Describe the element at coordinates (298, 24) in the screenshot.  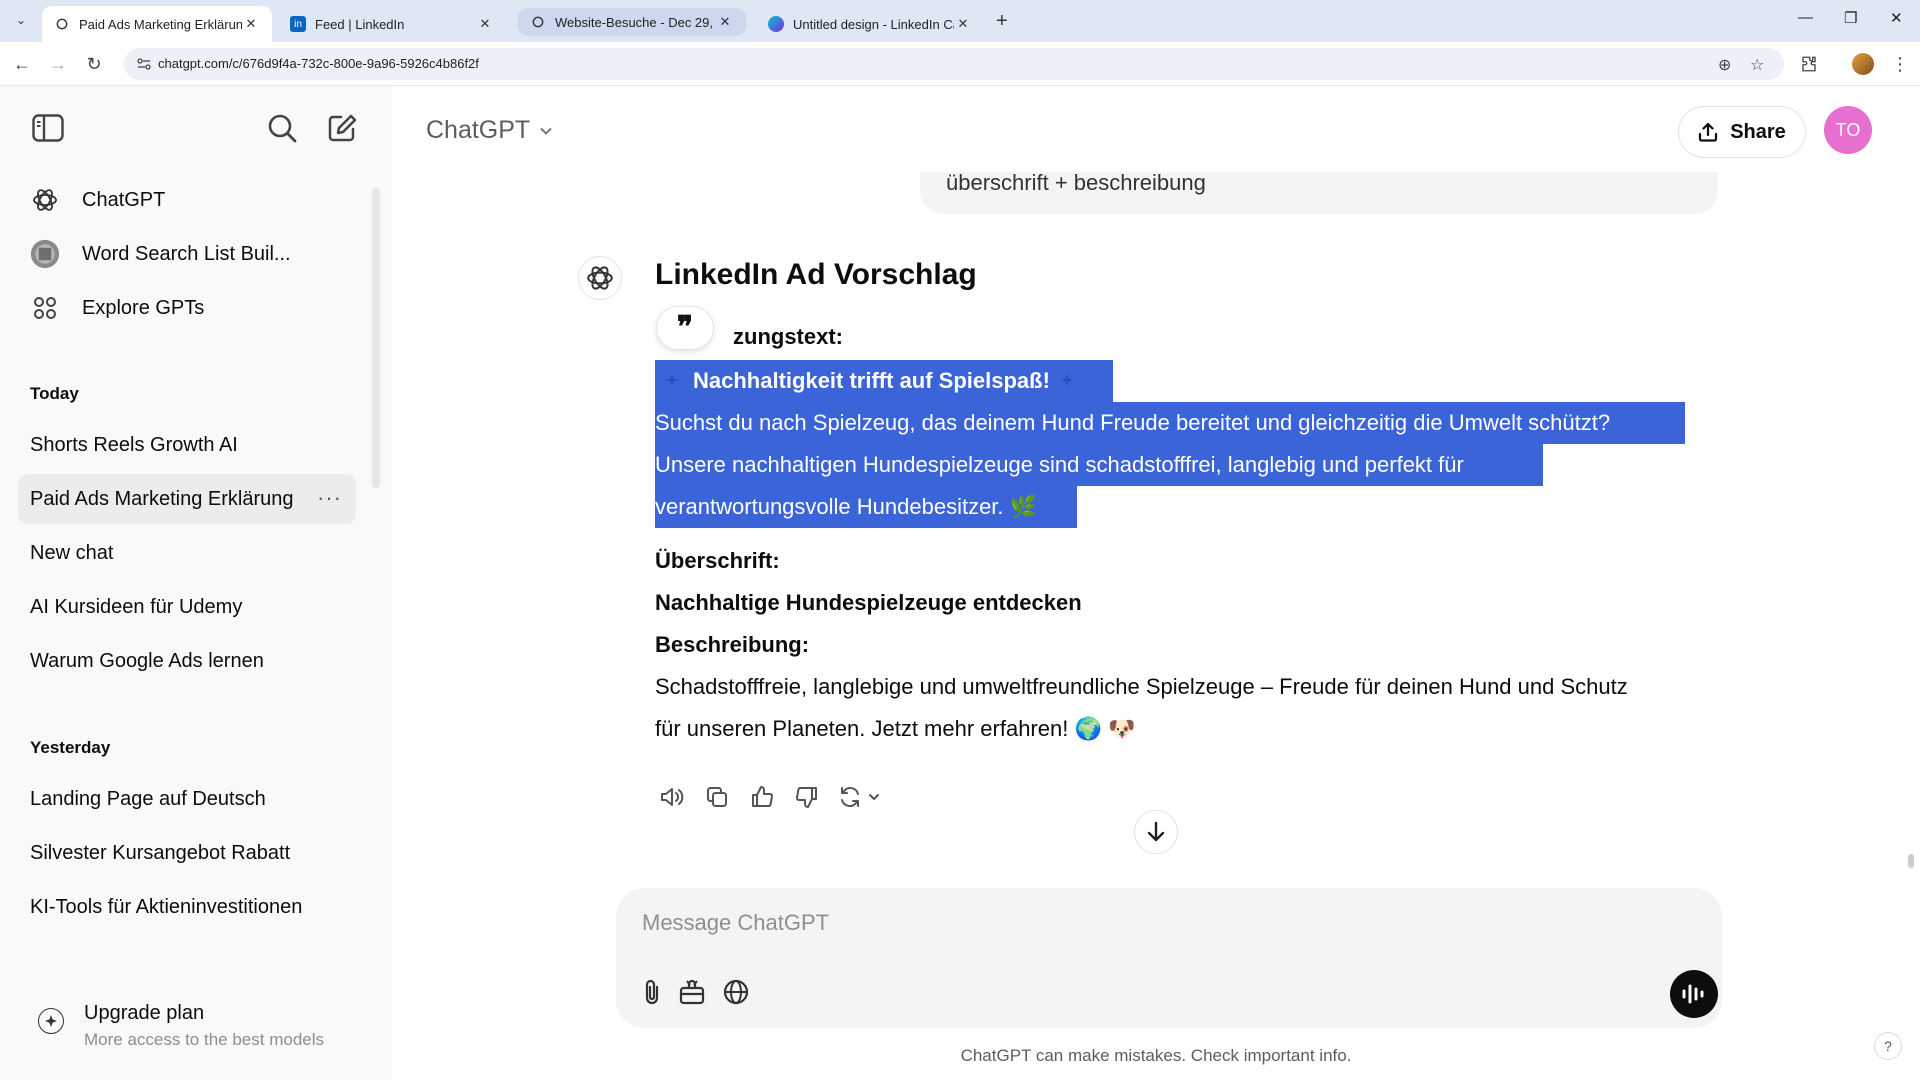
I see `linkedin-favicon-icon: in` at that location.